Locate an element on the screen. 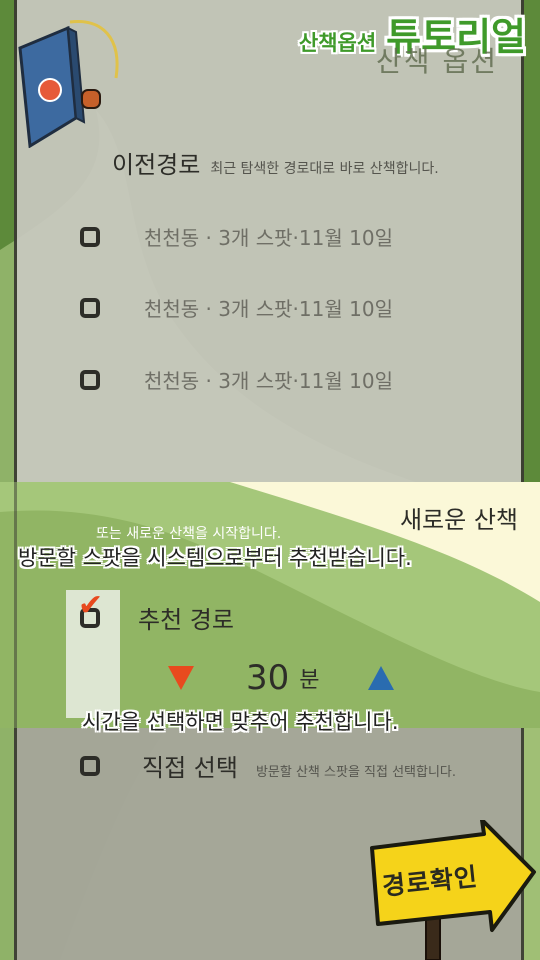 This screenshot has height=960, width=540. time-unit: 분 is located at coordinates (309, 680).